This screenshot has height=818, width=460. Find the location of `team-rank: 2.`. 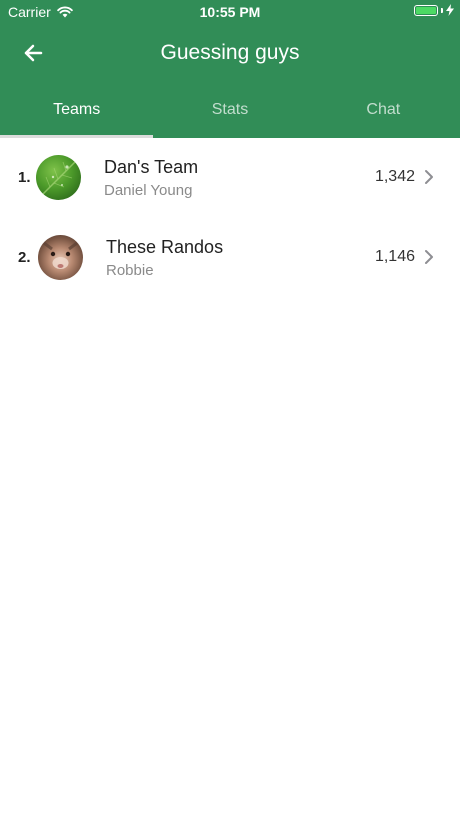

team-rank: 2. is located at coordinates (24, 257).